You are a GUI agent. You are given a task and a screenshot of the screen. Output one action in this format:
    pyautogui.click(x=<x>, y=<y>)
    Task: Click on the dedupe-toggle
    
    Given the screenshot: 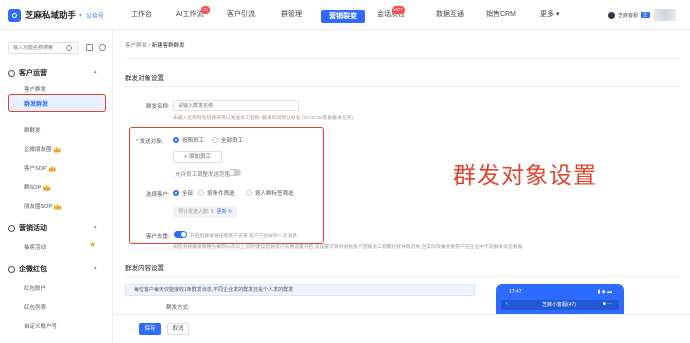 What is the action you would take?
    pyautogui.click(x=180, y=234)
    